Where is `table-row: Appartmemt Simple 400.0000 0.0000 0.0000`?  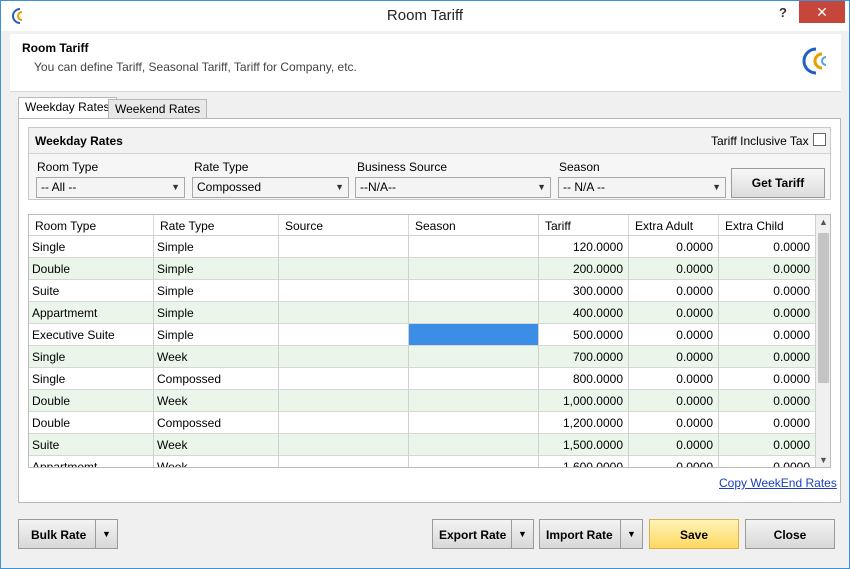 table-row: Appartmemt Simple 400.0000 0.0000 0.0000 is located at coordinates (422, 313).